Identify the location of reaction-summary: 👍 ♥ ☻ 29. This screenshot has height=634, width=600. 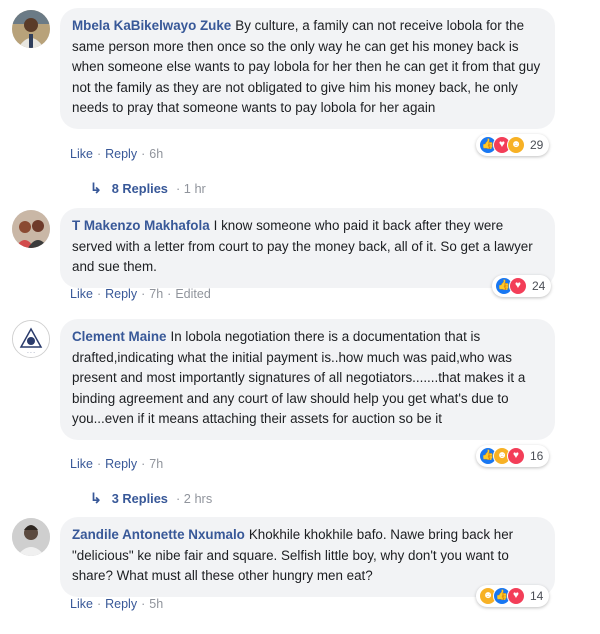
(513, 145).